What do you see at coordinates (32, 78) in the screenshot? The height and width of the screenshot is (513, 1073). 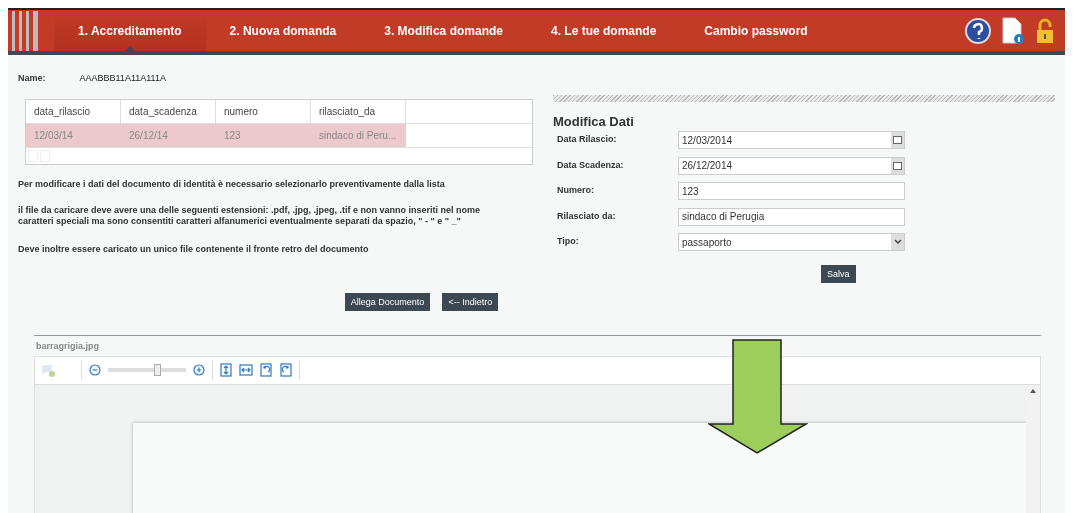 I see `name-label: Name:` at bounding box center [32, 78].